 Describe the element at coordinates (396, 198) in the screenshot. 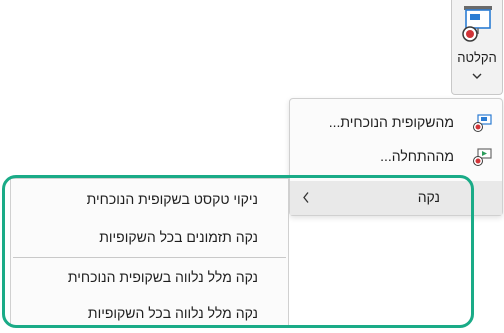

I see `menu-item-clear: נקה` at that location.